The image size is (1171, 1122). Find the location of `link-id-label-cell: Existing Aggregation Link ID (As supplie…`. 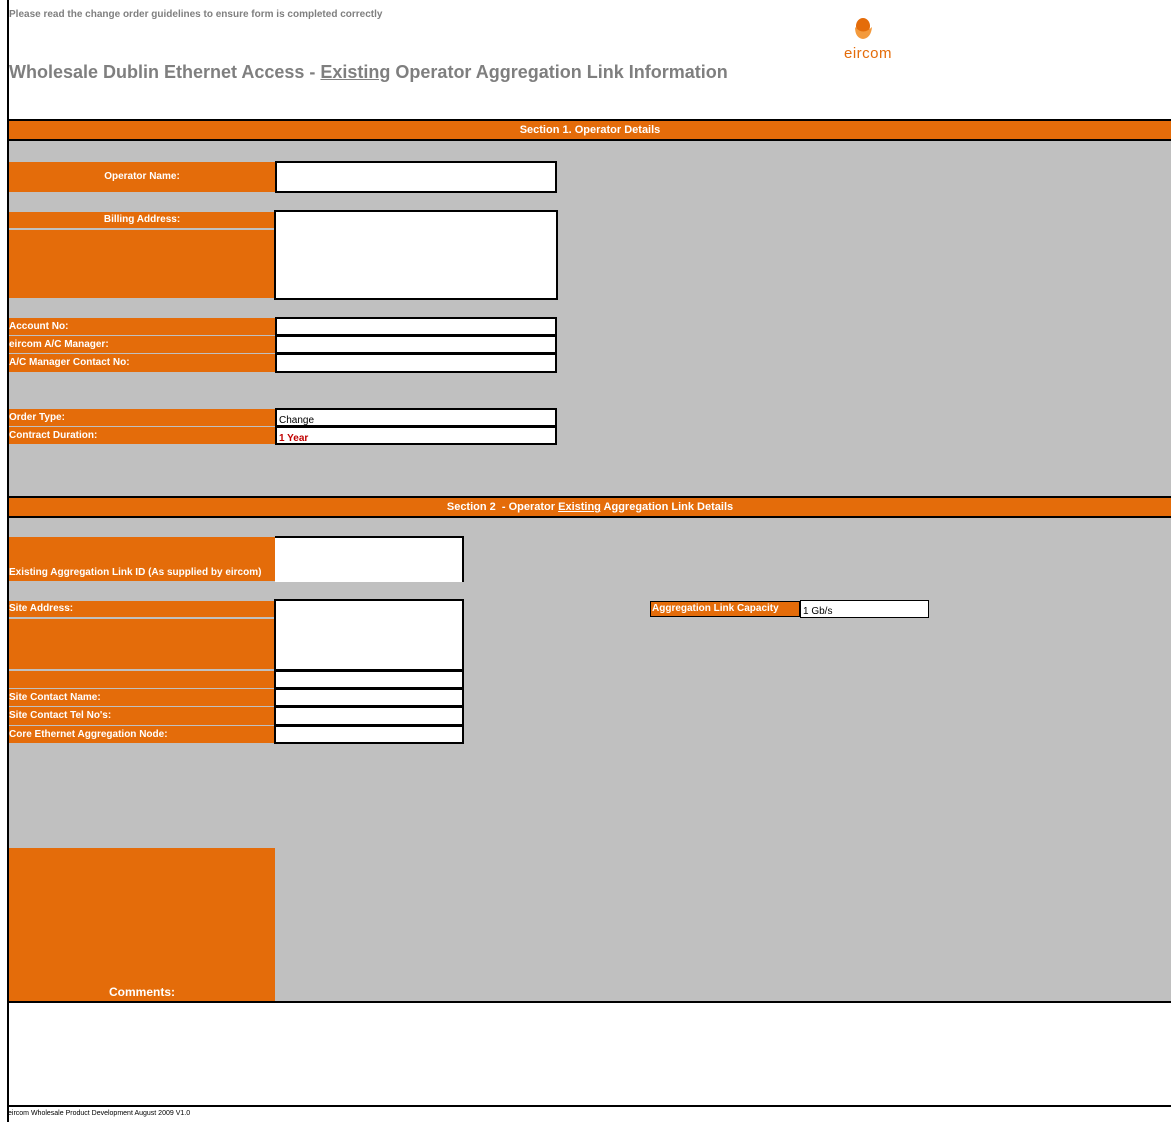

link-id-label-cell: Existing Aggregation Link ID (As supplie… is located at coordinates (142, 559).